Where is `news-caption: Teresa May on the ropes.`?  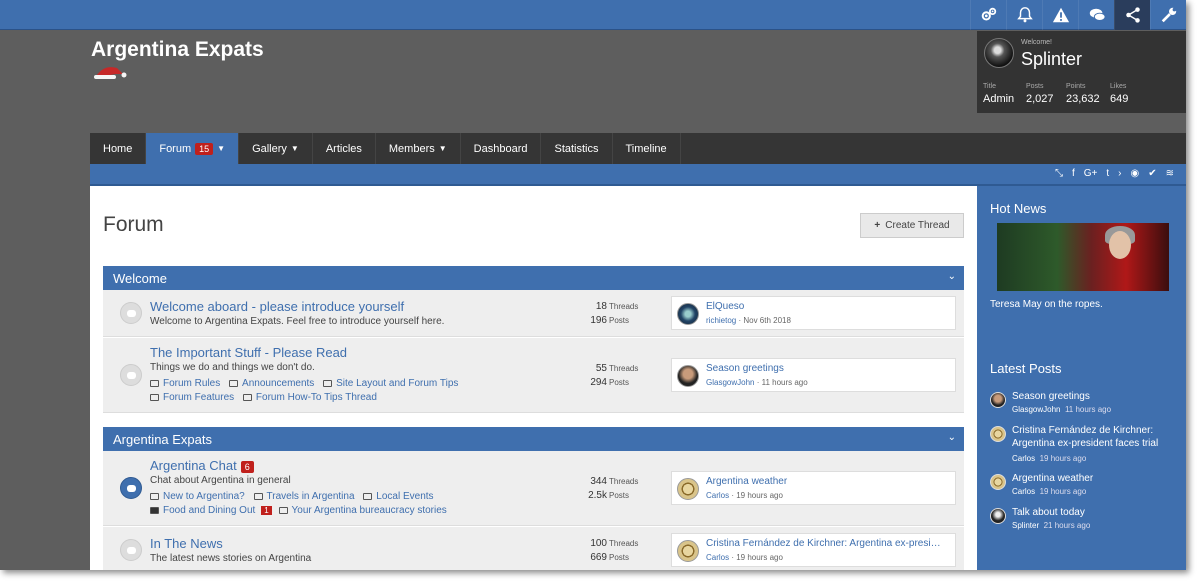
news-caption: Teresa May on the ropes. is located at coordinates (1046, 304).